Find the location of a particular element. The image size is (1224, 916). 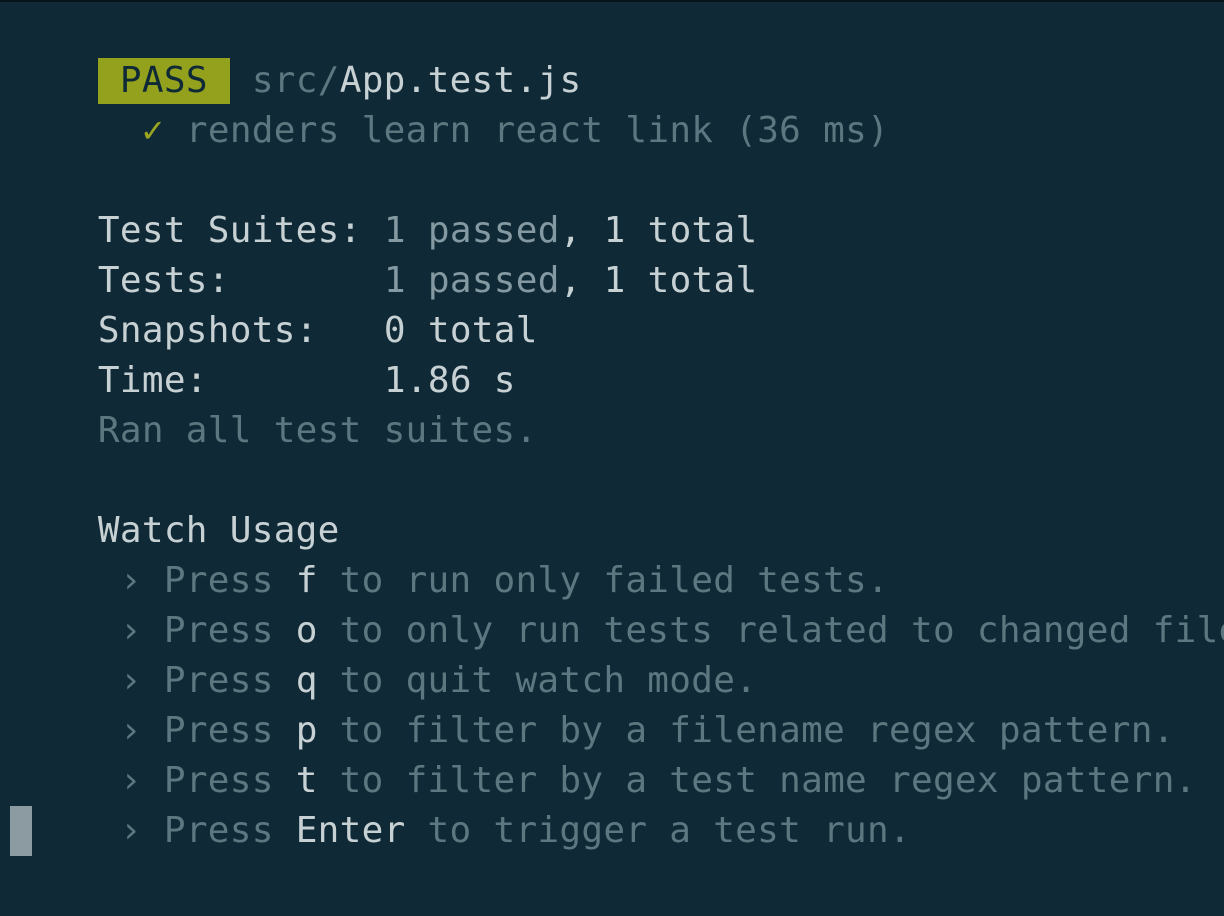

check-icon: ✓ is located at coordinates (152, 130).